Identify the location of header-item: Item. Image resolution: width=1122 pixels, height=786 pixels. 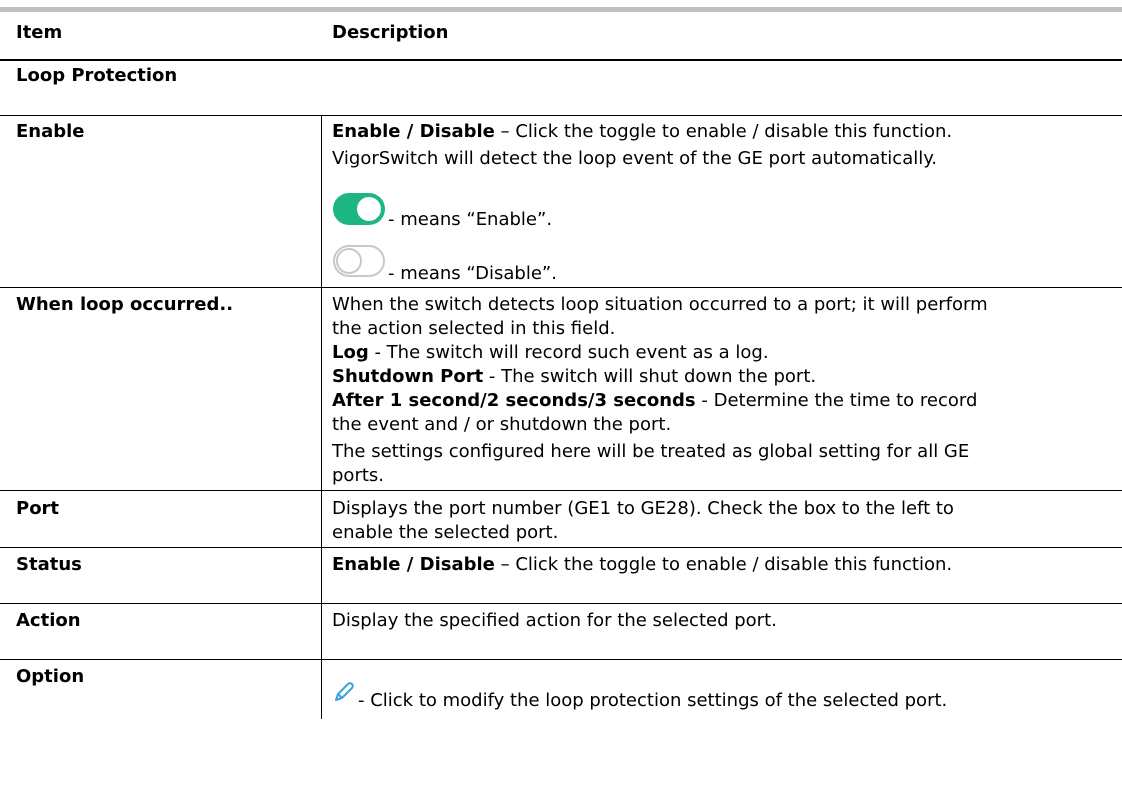
(39, 32).